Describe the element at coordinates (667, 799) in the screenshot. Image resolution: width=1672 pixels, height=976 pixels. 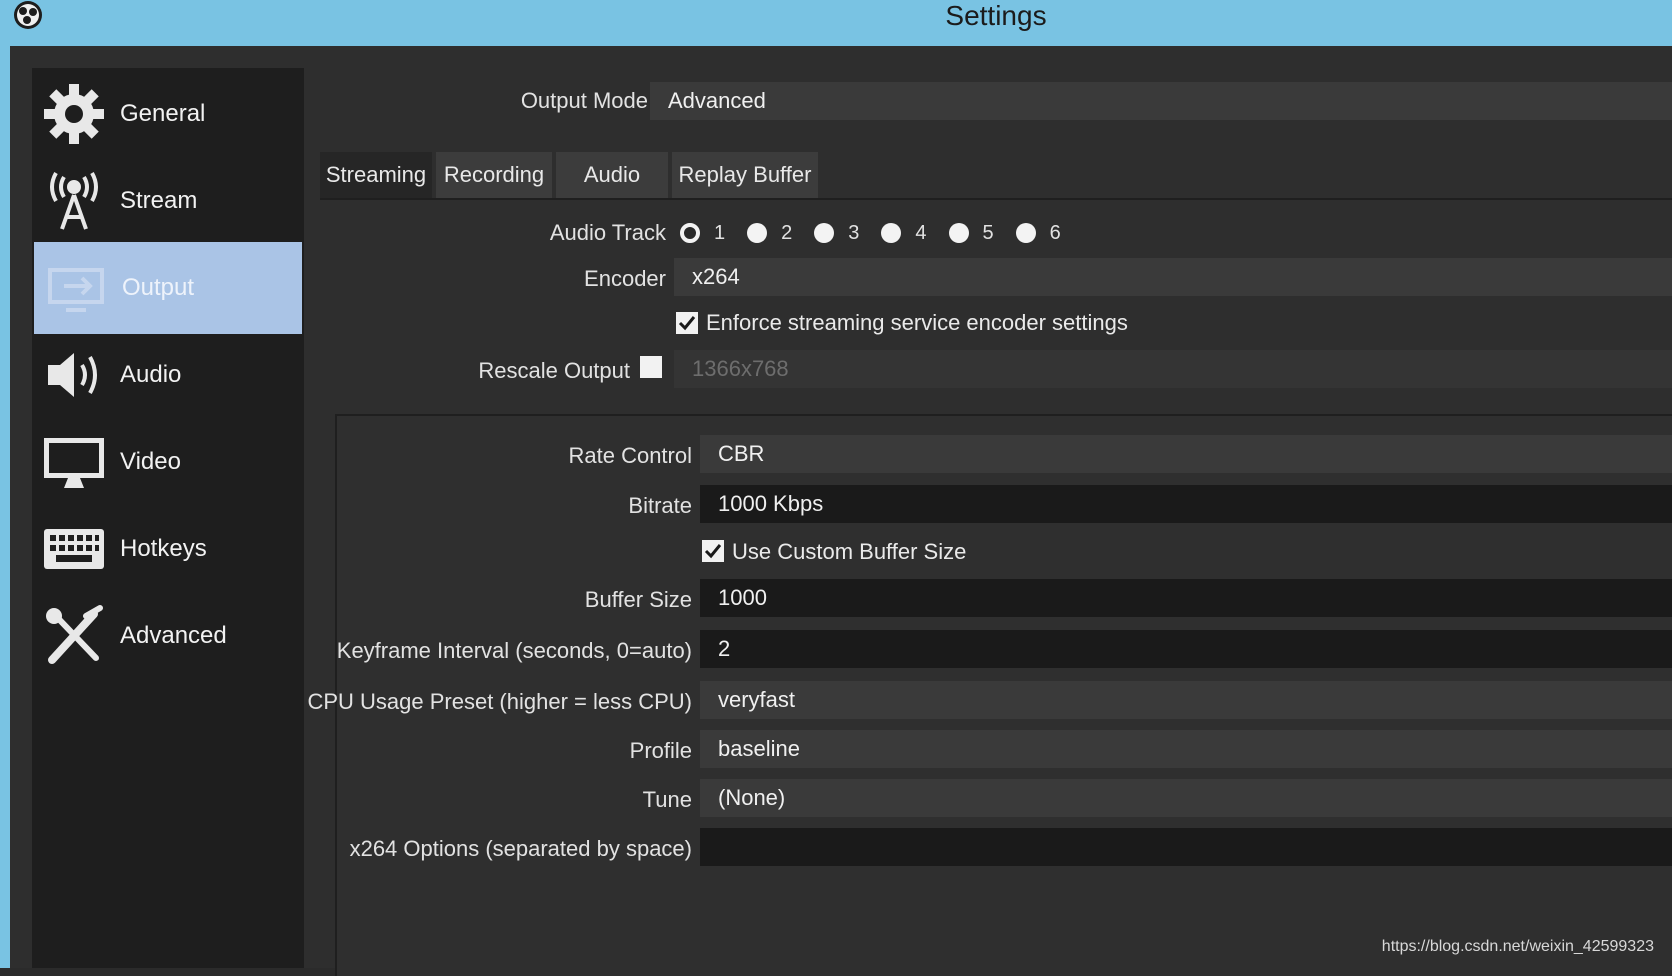
I see `tune-label: Tune` at that location.